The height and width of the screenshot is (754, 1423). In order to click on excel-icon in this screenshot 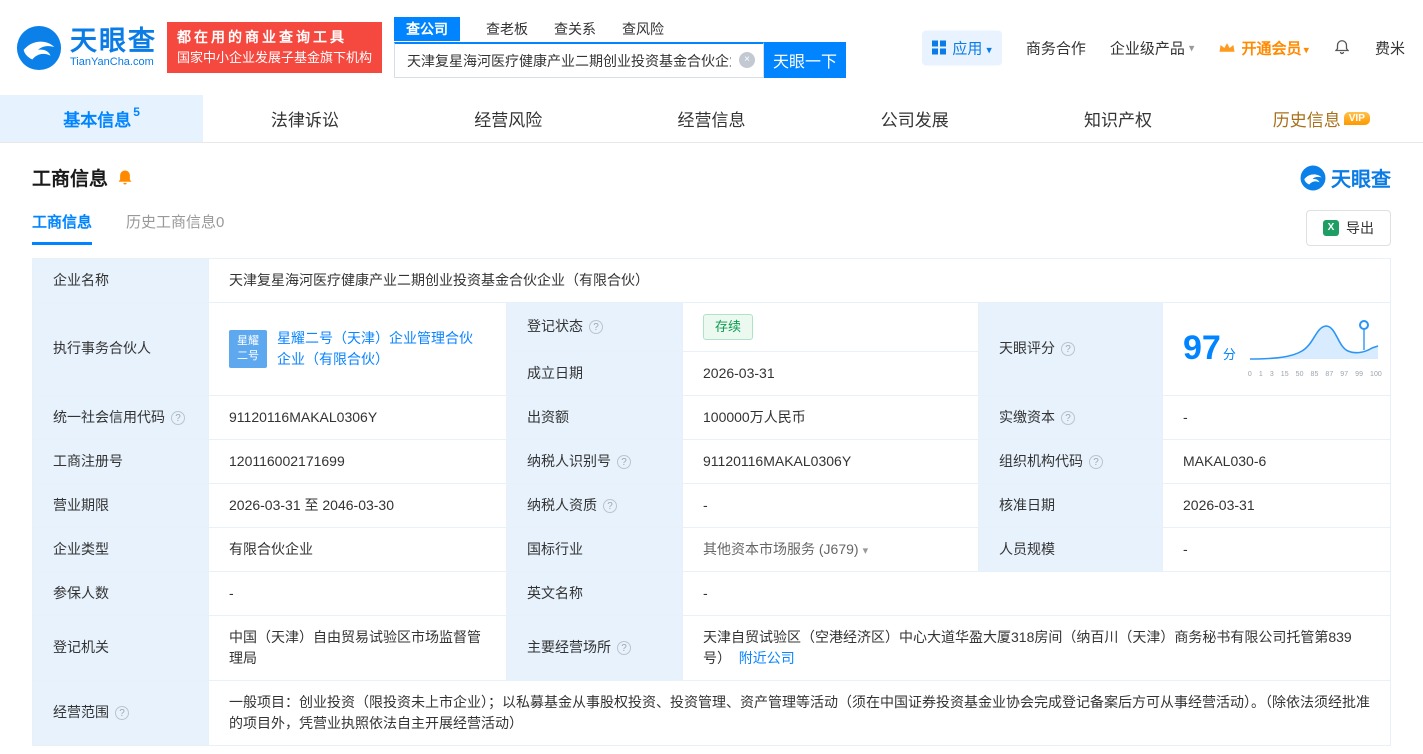, I will do `click(1331, 228)`.